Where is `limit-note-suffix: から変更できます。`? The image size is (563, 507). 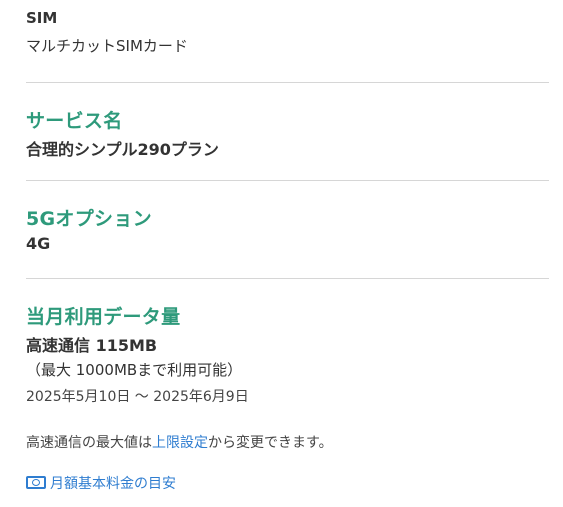
limit-note-suffix: から変更できます。 is located at coordinates (270, 443).